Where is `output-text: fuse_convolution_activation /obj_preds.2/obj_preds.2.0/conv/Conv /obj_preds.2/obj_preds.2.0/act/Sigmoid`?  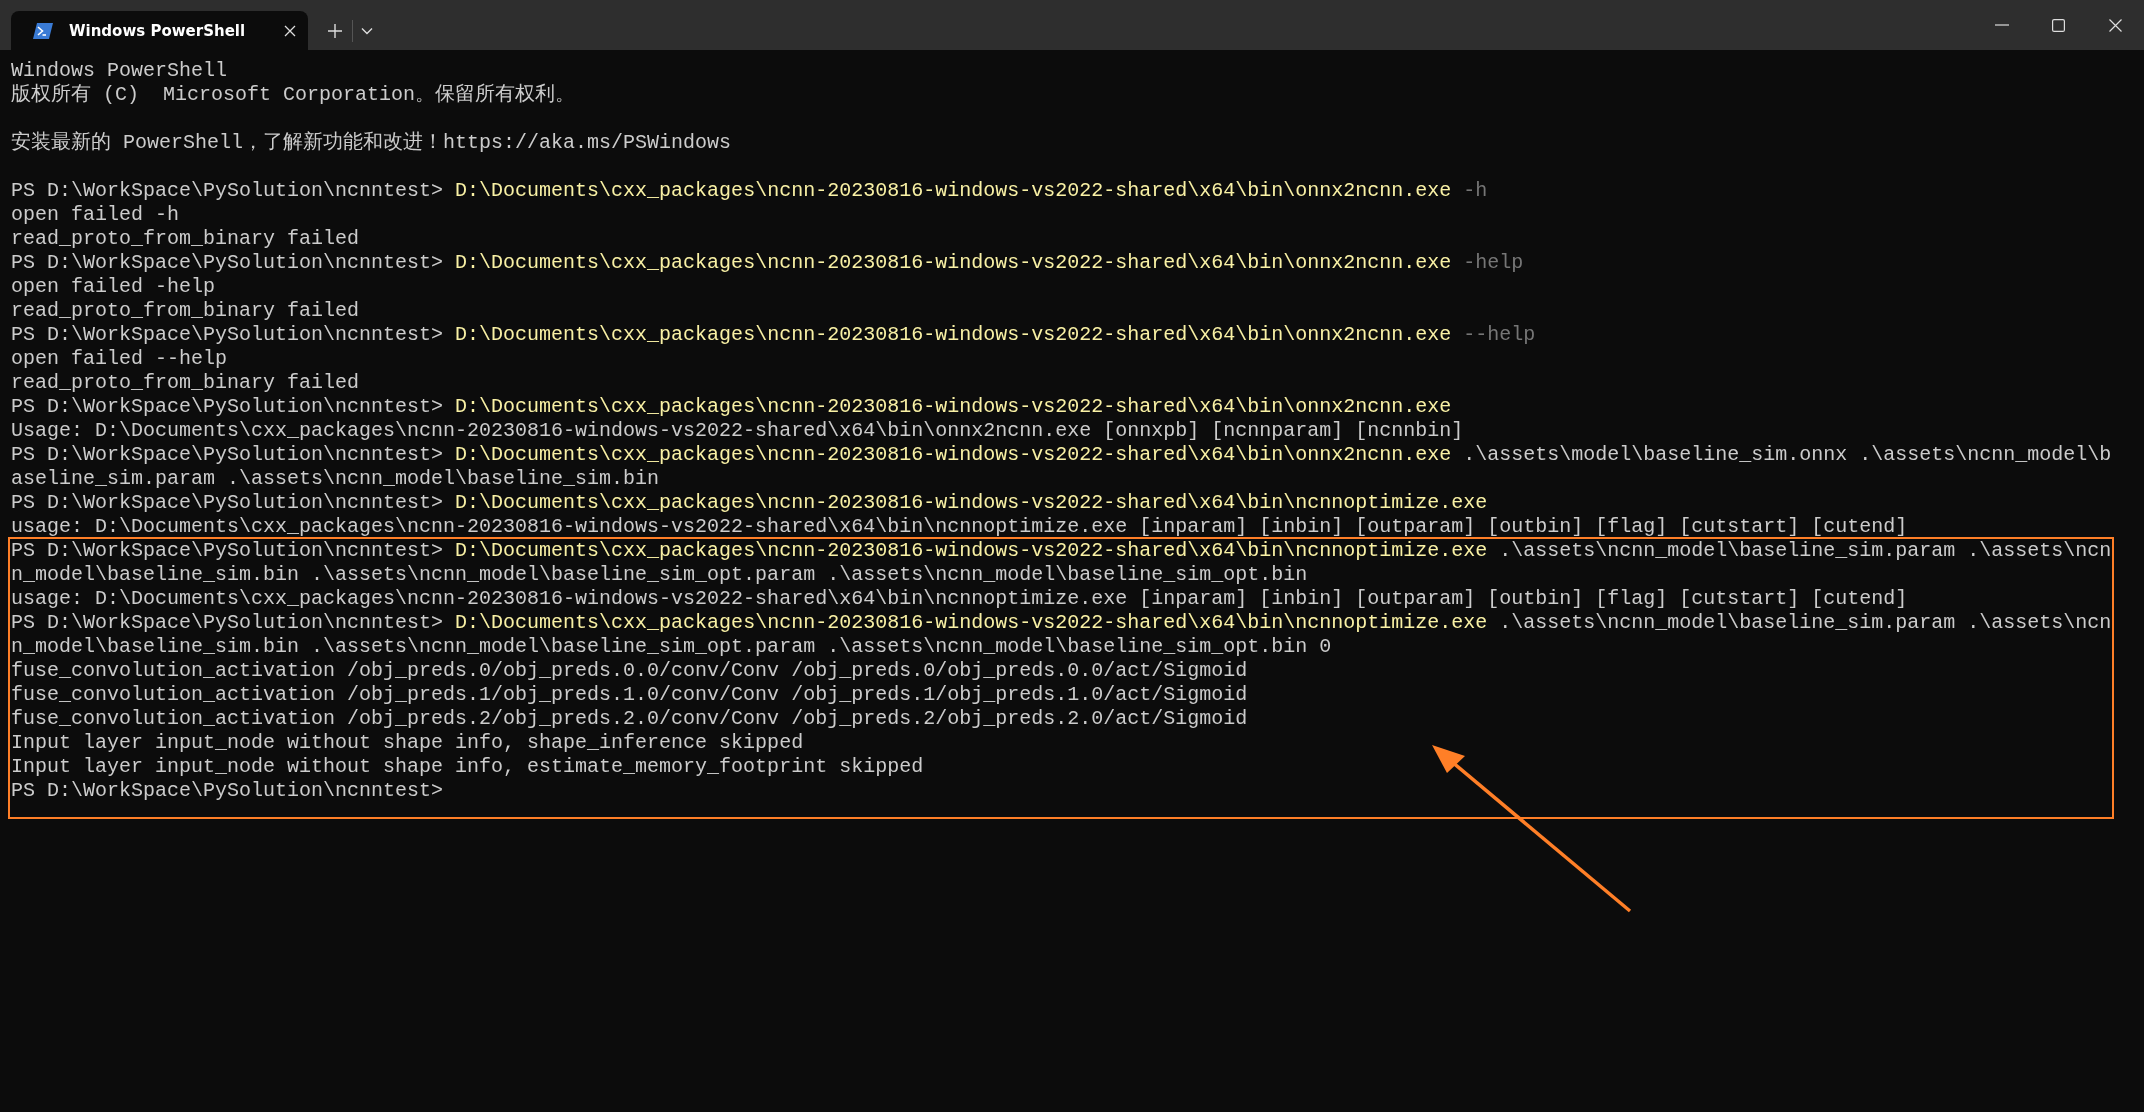 output-text: fuse_convolution_activation /obj_preds.2/obj_preds.2.0/conv/Conv /obj_preds.2/obj_preds.2.0/act/Sigmoid is located at coordinates (629, 718).